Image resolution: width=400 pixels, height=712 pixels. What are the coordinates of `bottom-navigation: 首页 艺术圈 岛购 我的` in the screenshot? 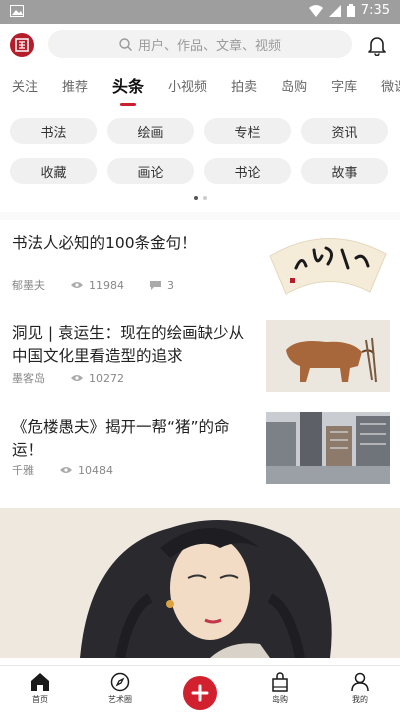 It's located at (200, 688).